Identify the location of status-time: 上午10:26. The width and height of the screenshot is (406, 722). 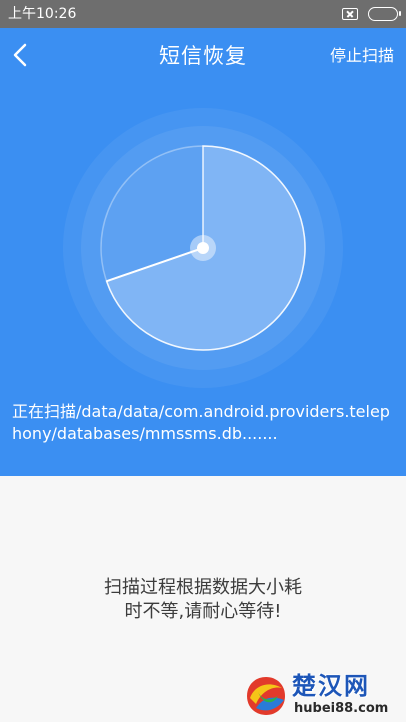
(42, 14).